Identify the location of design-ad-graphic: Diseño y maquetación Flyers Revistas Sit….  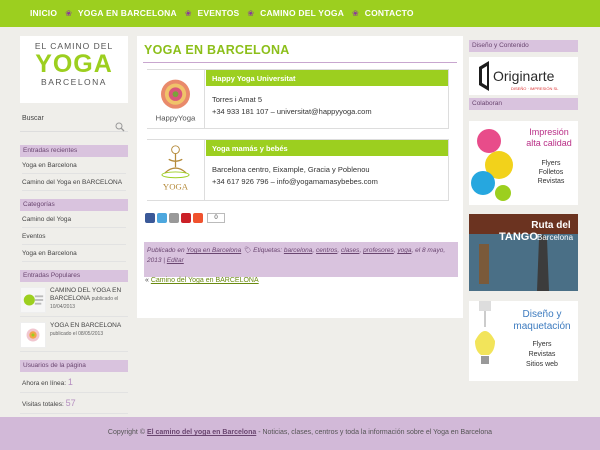
(523, 334).